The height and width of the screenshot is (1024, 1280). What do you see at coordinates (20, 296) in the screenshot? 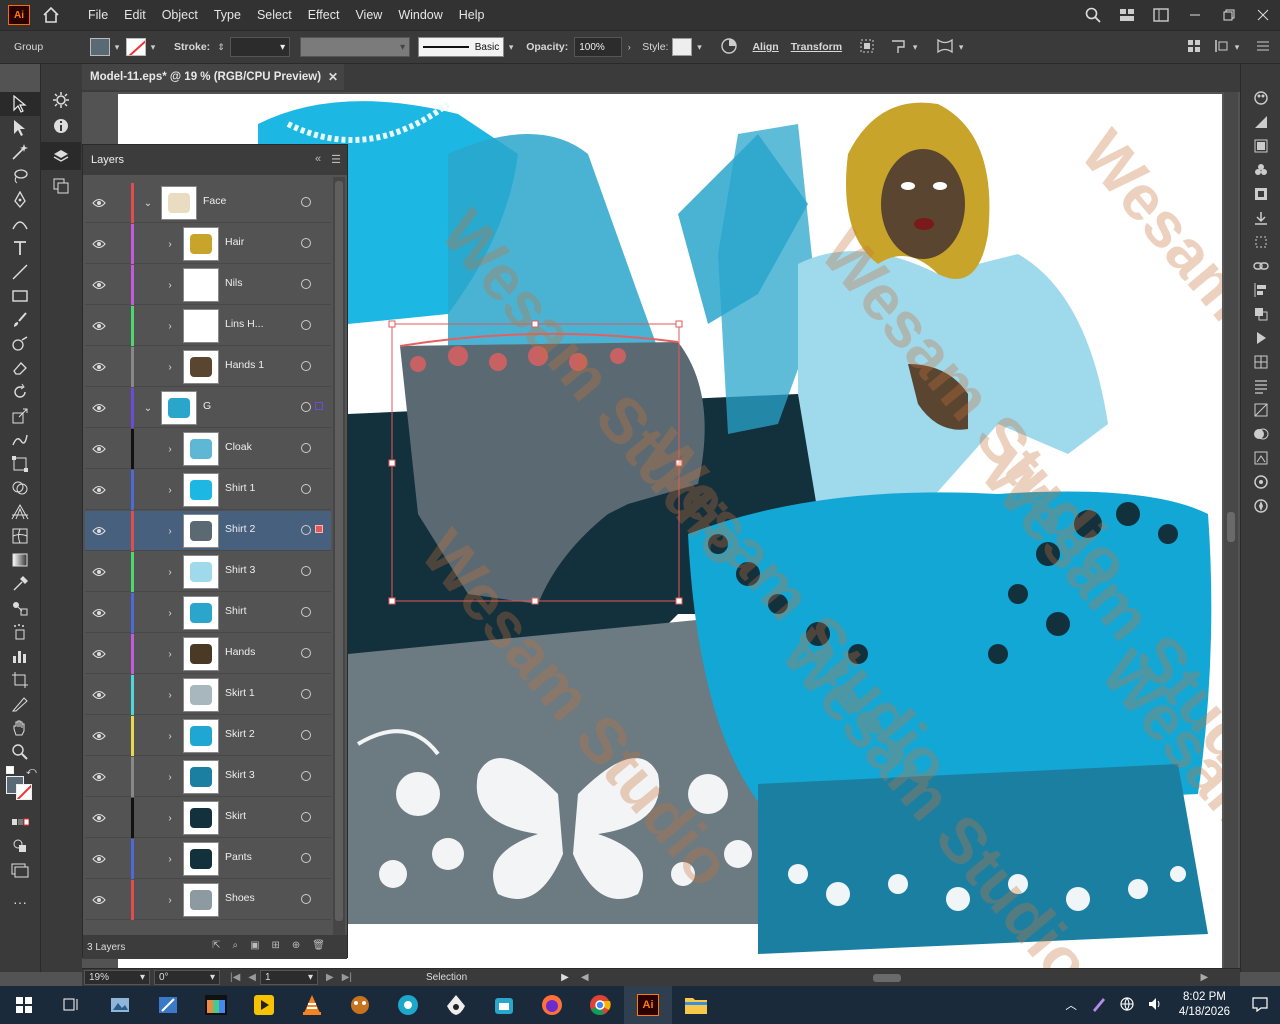
I see `rectangle-tool-icon` at bounding box center [20, 296].